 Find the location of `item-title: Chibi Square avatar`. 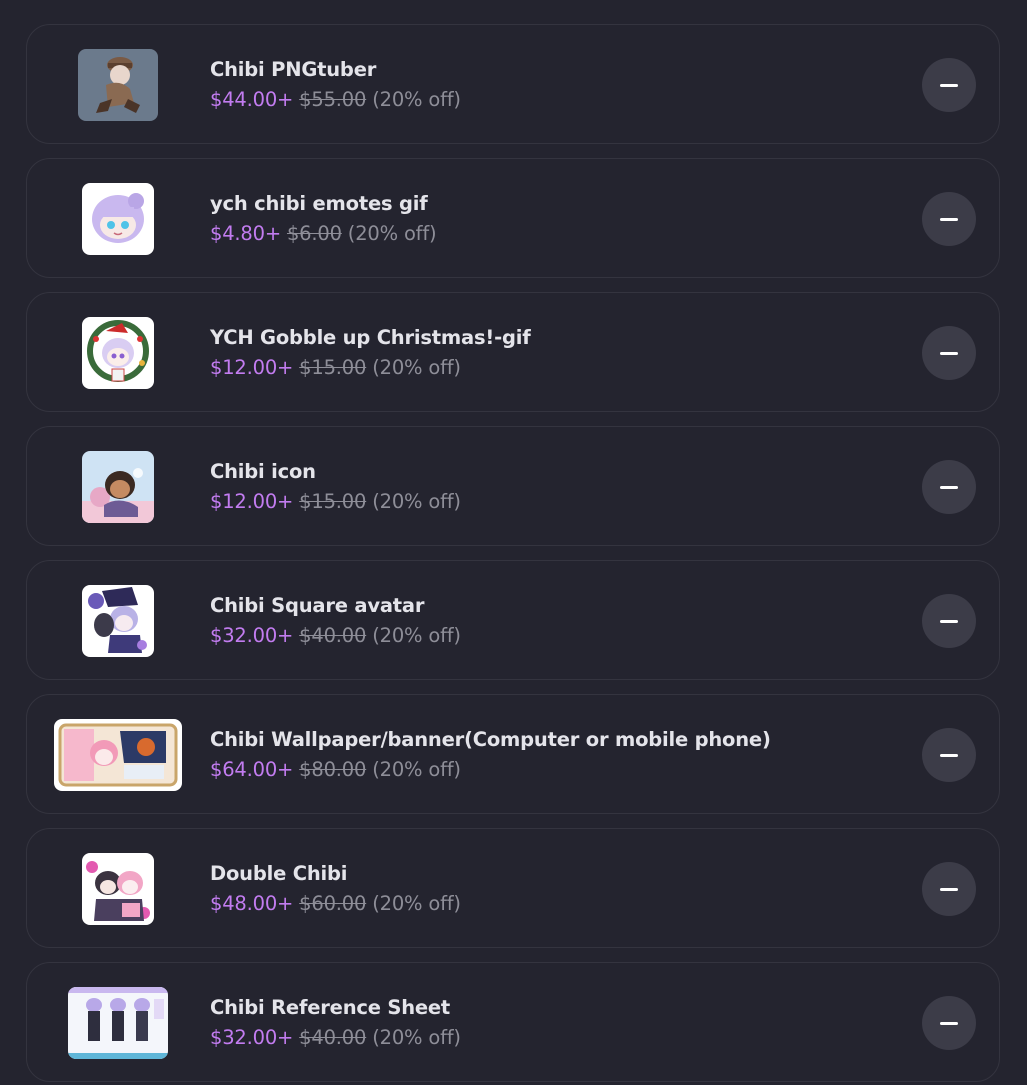

item-title: Chibi Square avatar is located at coordinates (317, 605).